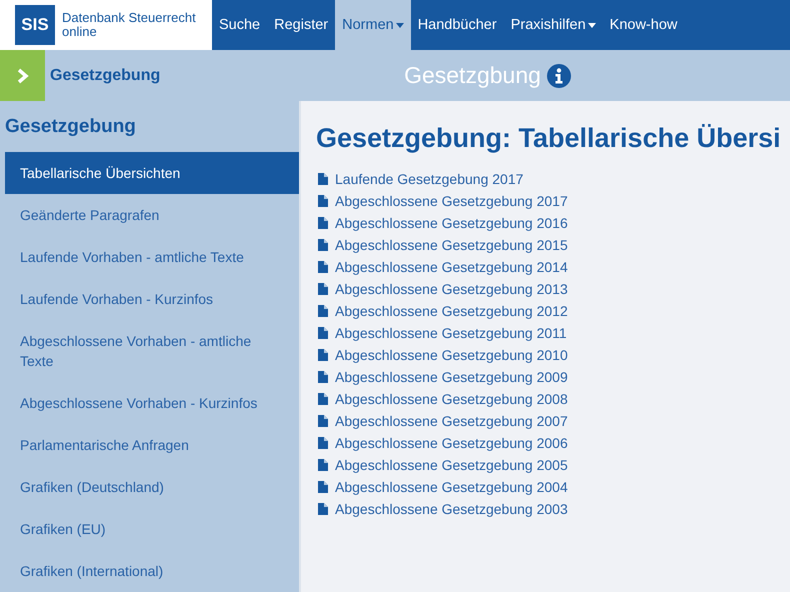 The image size is (790, 592). I want to click on sidebar-item: Grafiken (EU), so click(152, 529).